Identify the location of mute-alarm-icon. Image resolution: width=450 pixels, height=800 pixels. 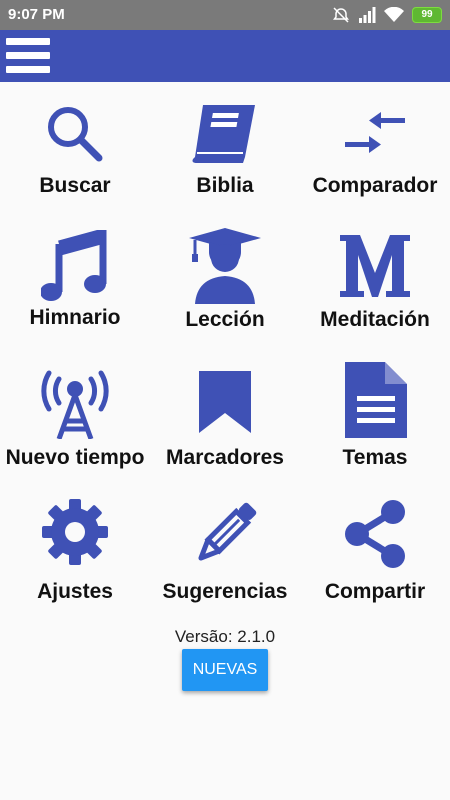
(341, 15).